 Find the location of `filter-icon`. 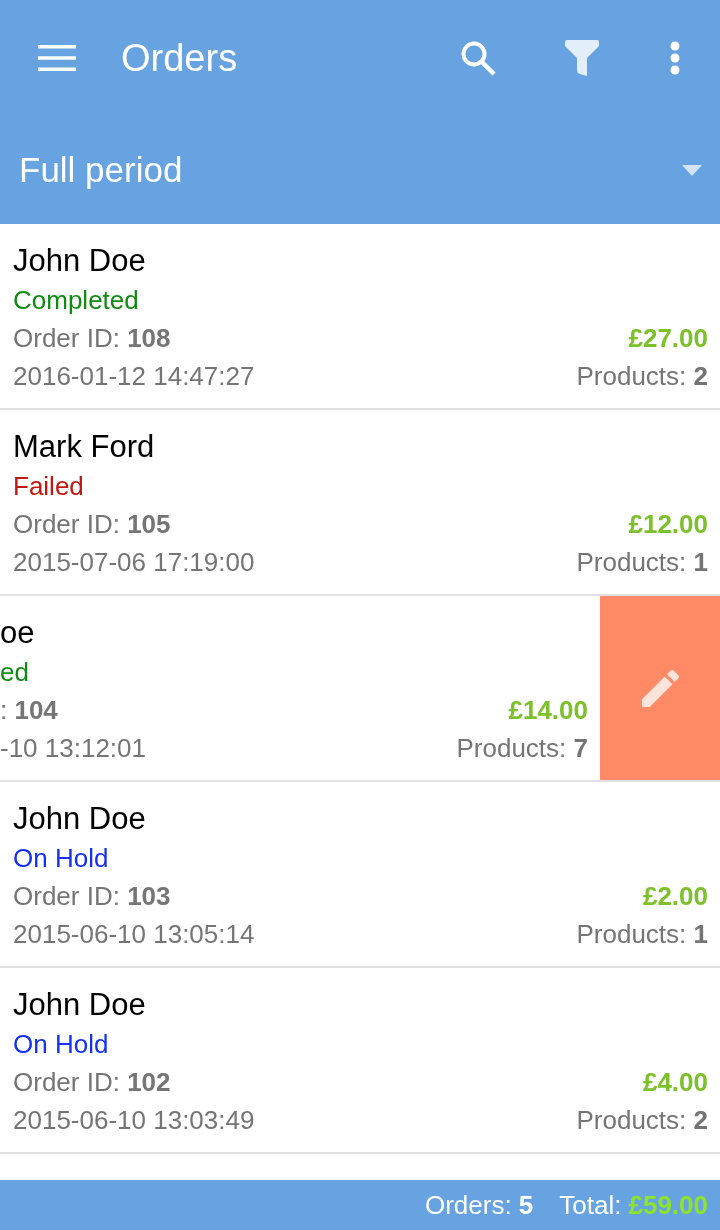

filter-icon is located at coordinates (582, 58).